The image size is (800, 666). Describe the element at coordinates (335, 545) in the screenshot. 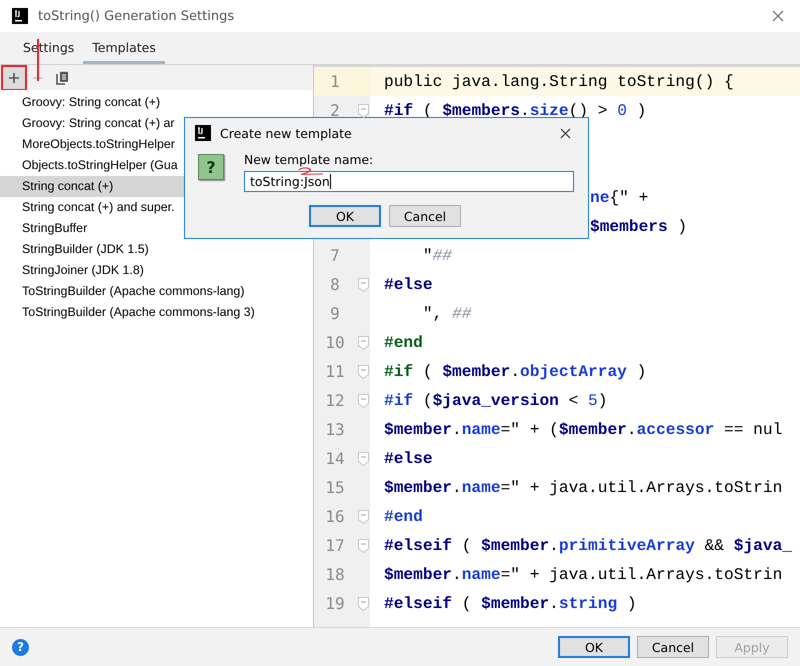

I see `line-number: 17` at that location.